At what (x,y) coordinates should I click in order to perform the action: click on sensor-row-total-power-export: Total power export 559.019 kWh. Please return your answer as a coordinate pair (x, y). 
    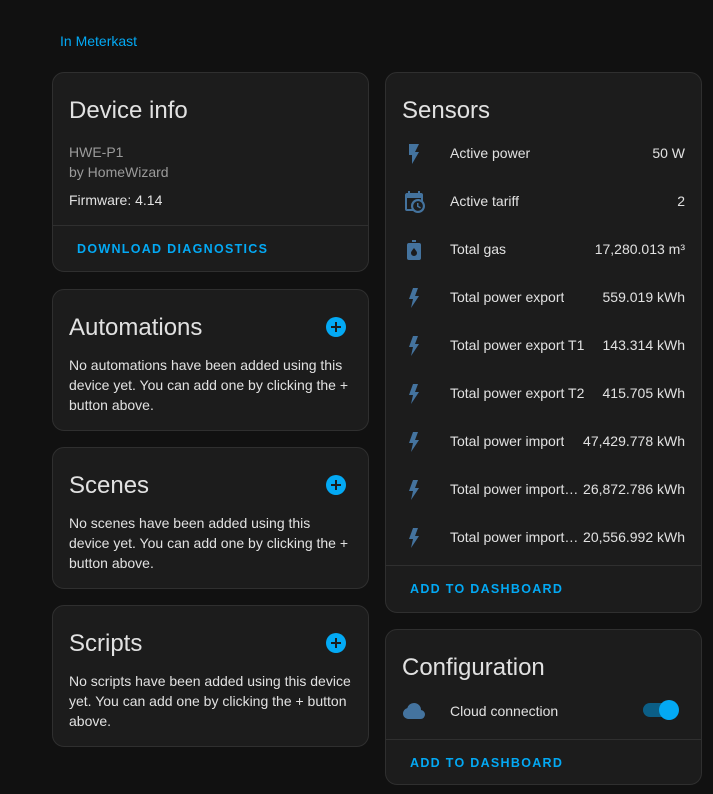
    Looking at the image, I should click on (543, 298).